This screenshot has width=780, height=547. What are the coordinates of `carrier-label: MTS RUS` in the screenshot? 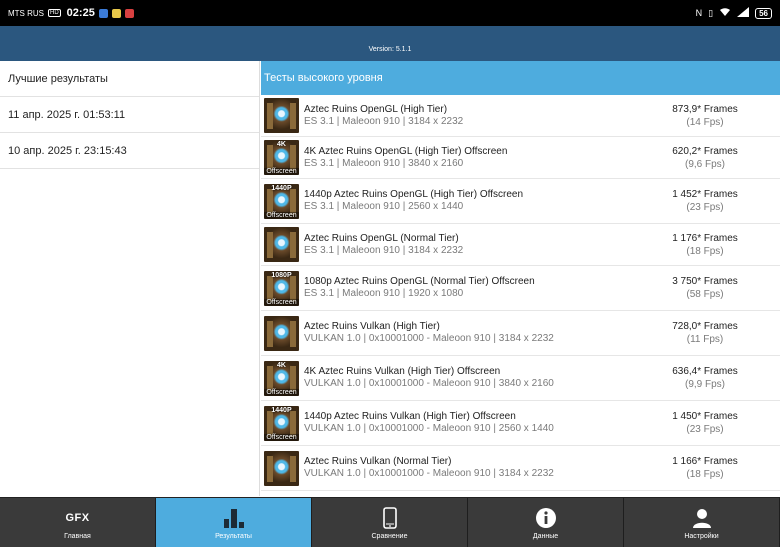 It's located at (26, 13).